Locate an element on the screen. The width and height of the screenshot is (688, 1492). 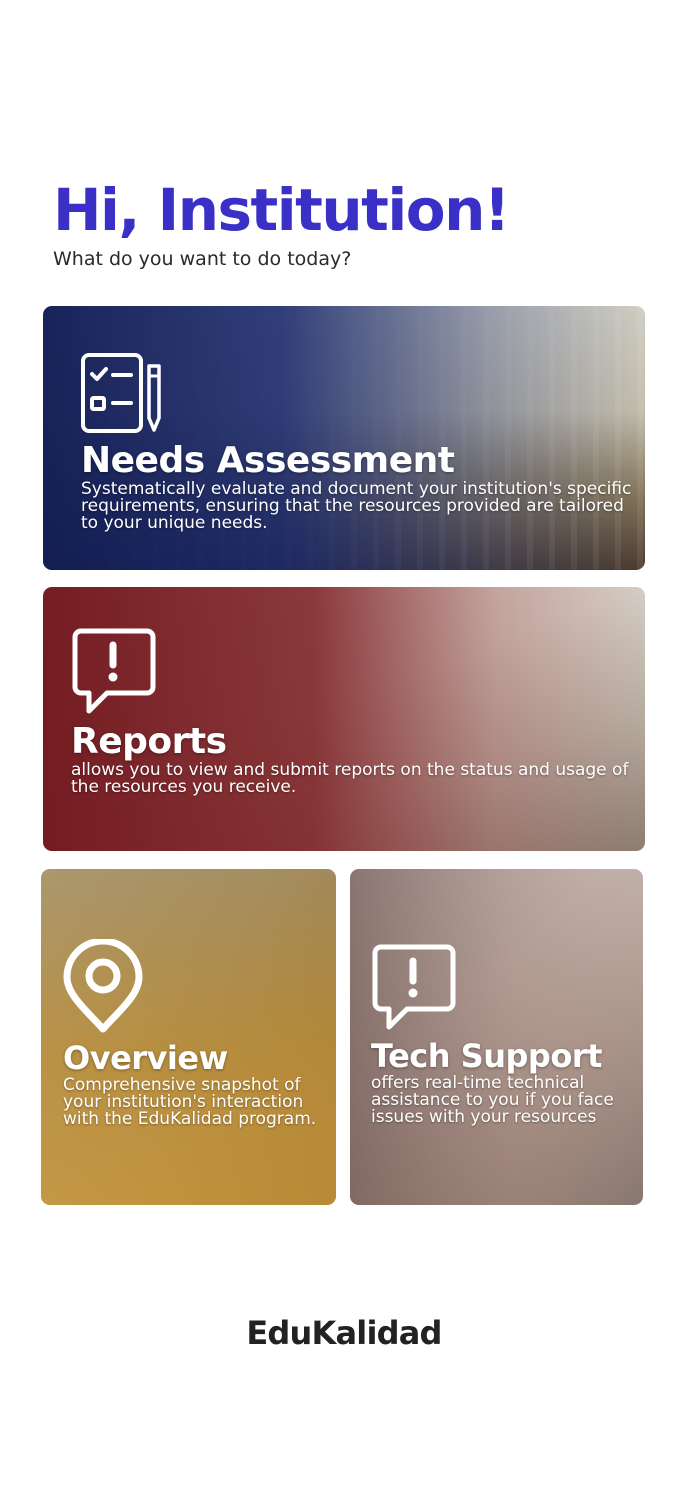
brand-logo: EduKalidad is located at coordinates (344, 1333).